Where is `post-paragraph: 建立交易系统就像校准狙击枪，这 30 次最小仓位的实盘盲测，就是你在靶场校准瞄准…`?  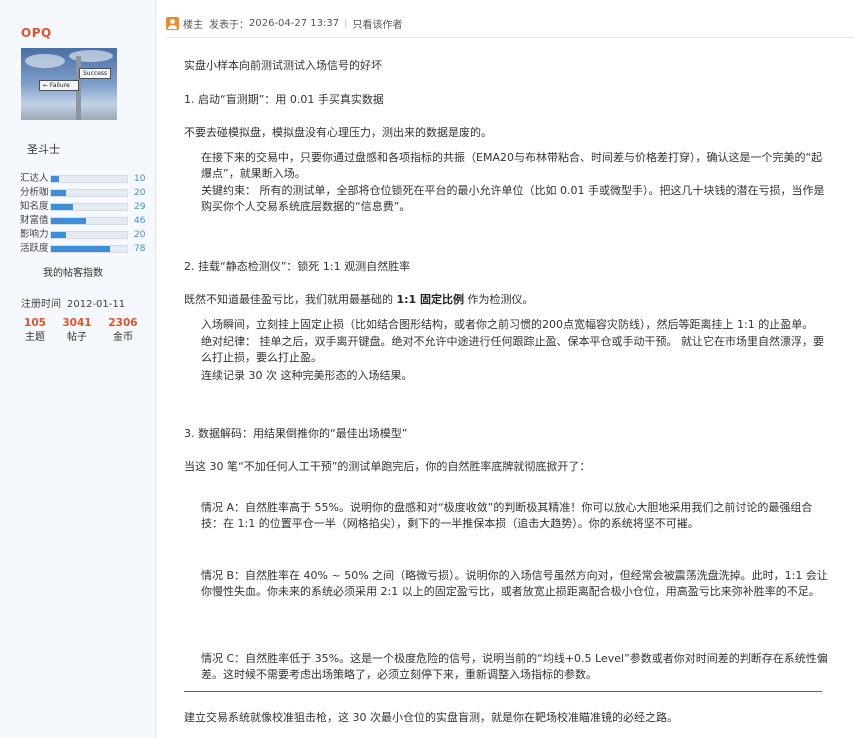
post-paragraph: 建立交易系统就像校准狙击枪，这 30 次最小仓位的实盘盲测，就是你在靶场校准瞄准… is located at coordinates (431, 717).